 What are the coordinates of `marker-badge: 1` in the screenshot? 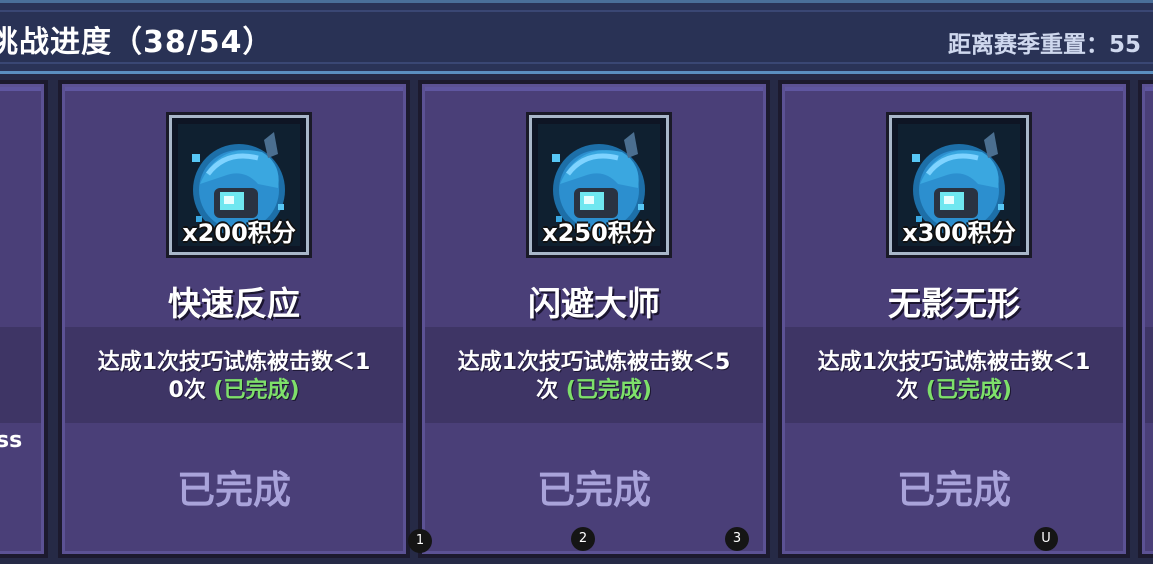 It's located at (420, 541).